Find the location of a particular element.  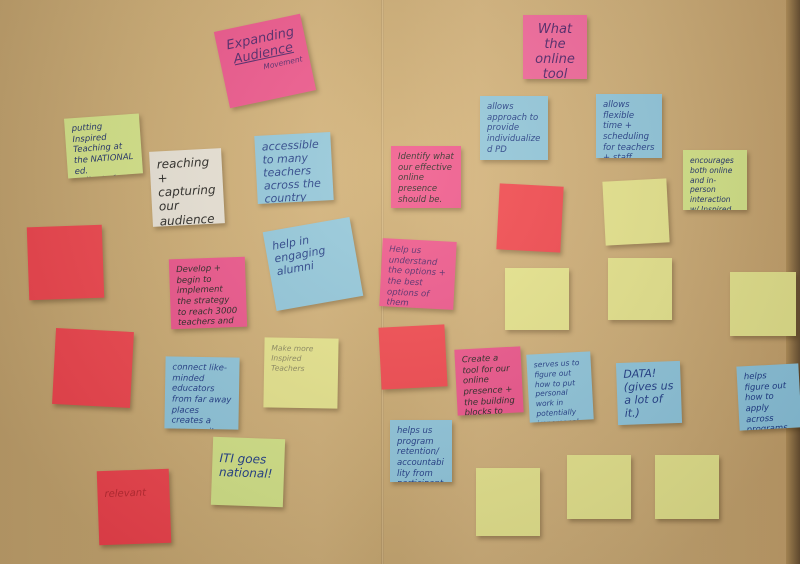

sticky-note-expanding-audience: Expanding Audience Movement is located at coordinates (265, 61).